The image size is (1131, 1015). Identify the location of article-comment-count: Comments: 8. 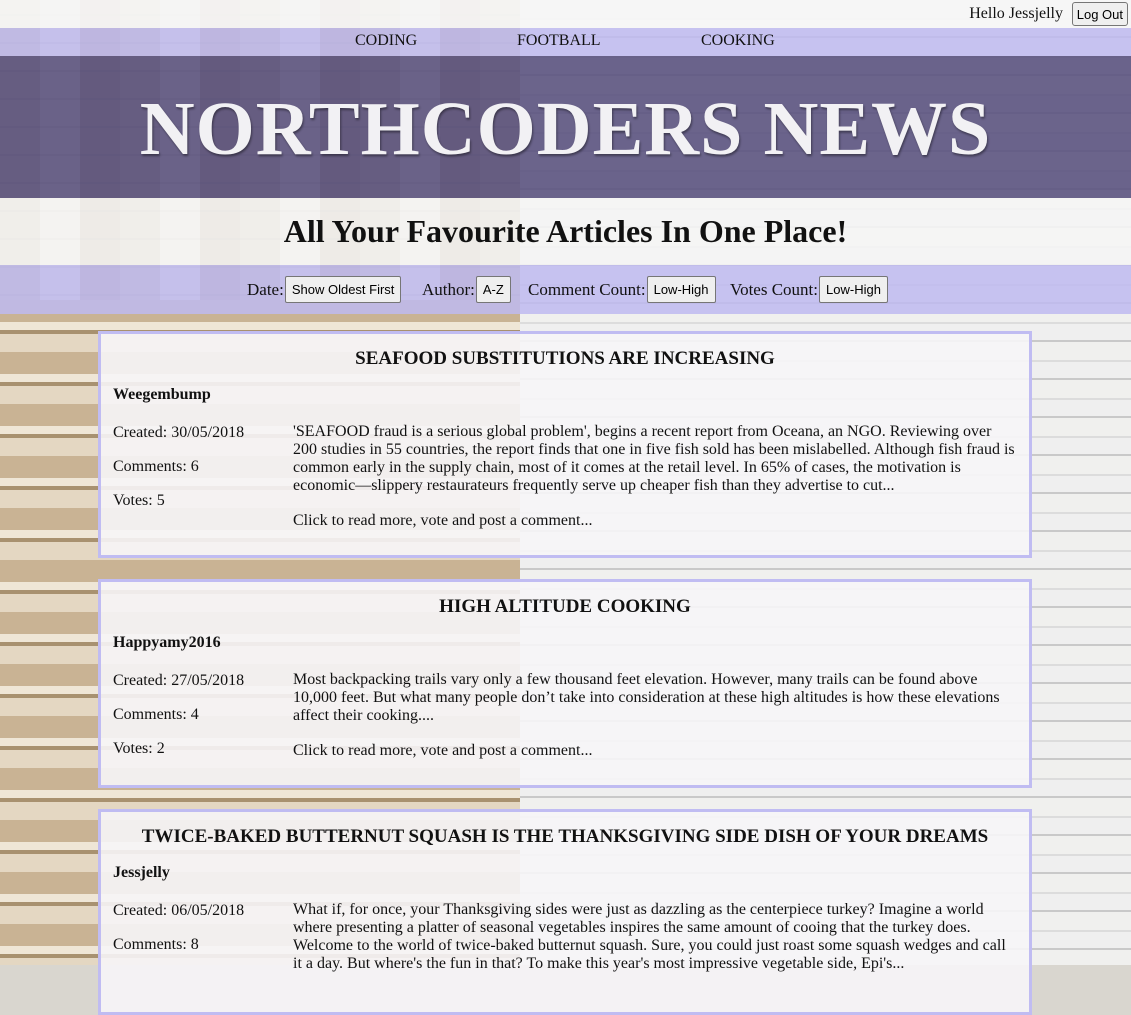
(156, 944).